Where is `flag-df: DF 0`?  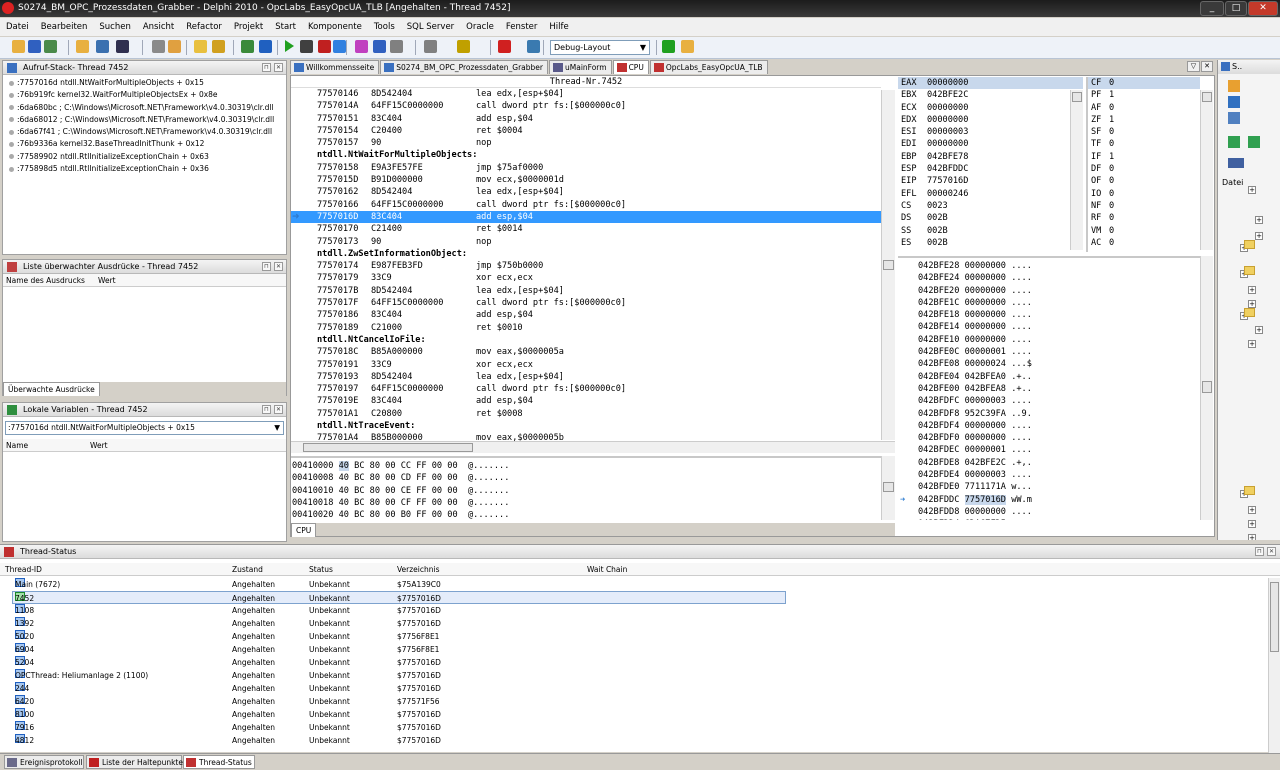 flag-df: DF 0 is located at coordinates (1144, 169).